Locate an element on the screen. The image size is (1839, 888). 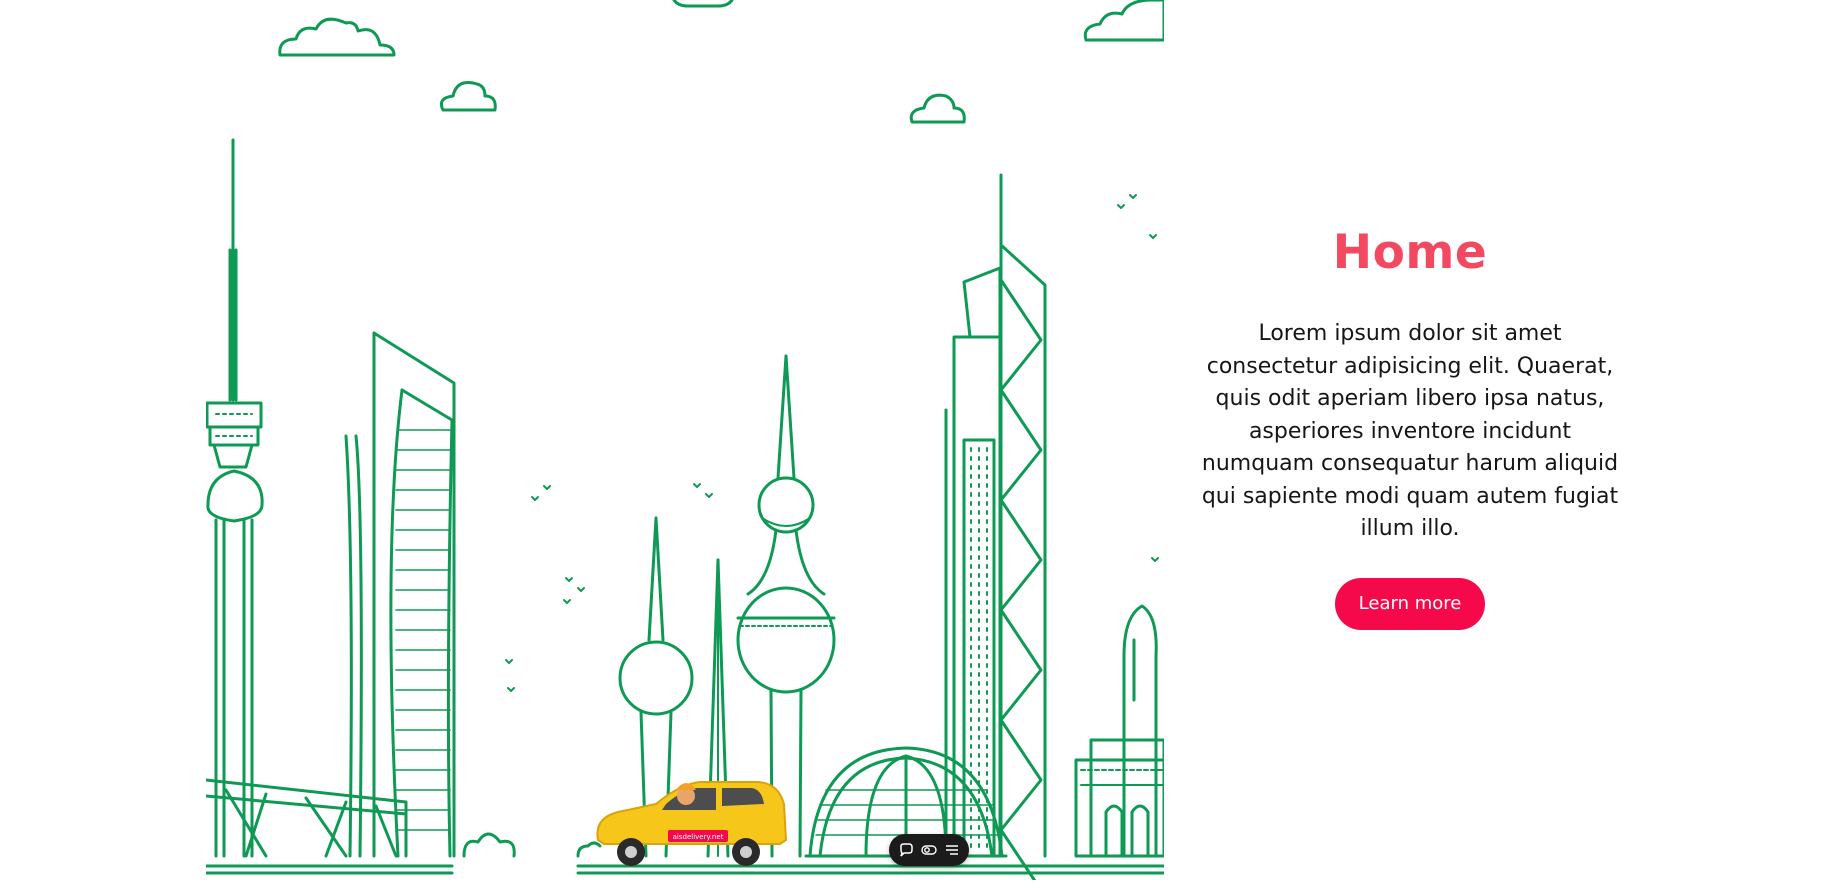
hamra-skyscraper is located at coordinates (995, 526).